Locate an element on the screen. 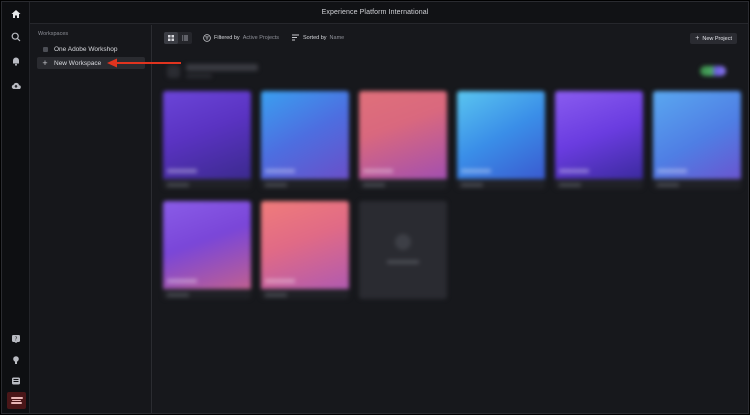 This screenshot has width=750, height=415. window-title: Experience Platform International is located at coordinates (375, 12).